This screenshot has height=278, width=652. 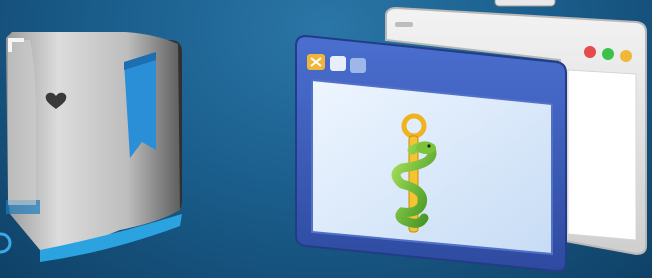 I want to click on minimize-dot-icon, so click(x=626, y=56).